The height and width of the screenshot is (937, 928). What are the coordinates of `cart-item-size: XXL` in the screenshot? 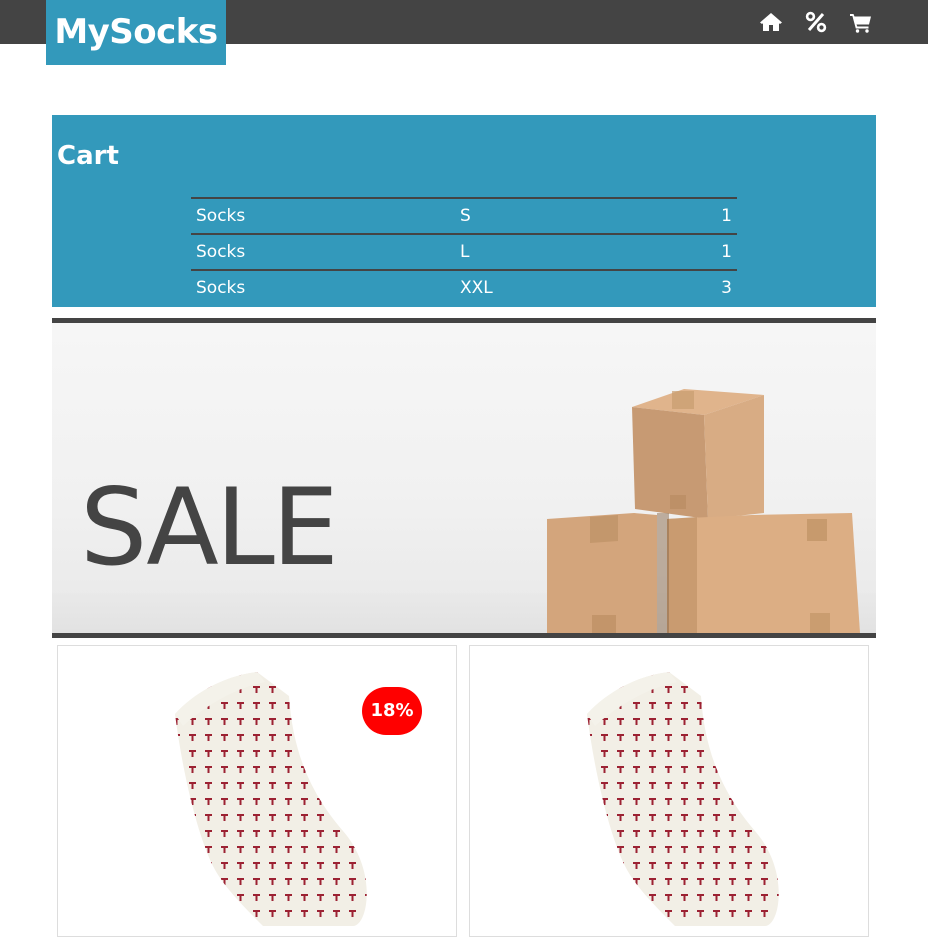 It's located at (476, 288).